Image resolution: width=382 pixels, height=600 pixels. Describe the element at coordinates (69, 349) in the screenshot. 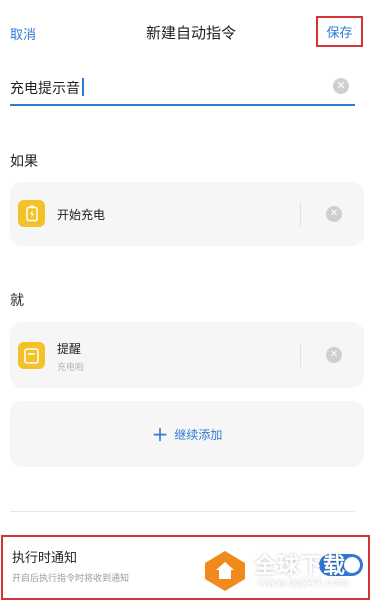

I see `action-title: 提醒` at that location.